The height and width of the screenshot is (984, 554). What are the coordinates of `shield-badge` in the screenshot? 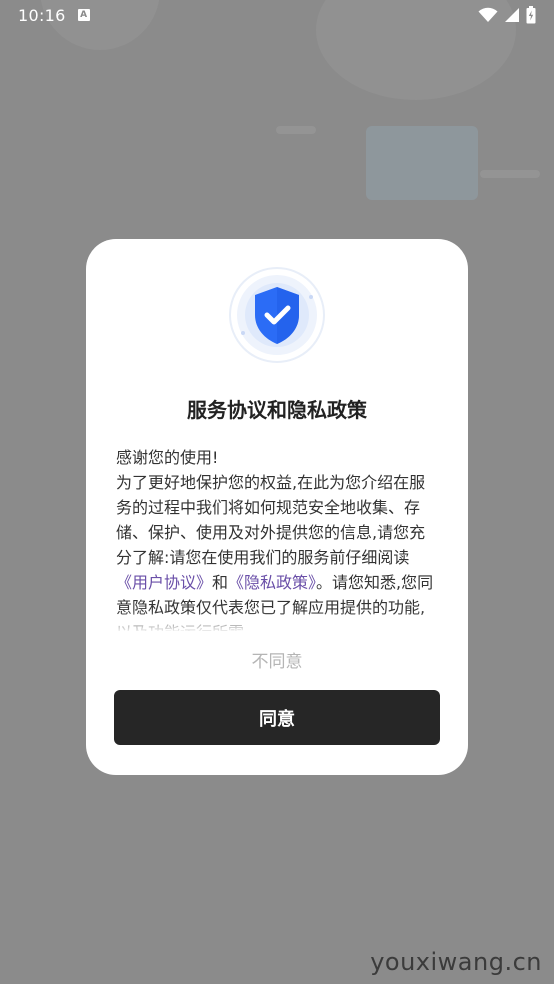 It's located at (277, 315).